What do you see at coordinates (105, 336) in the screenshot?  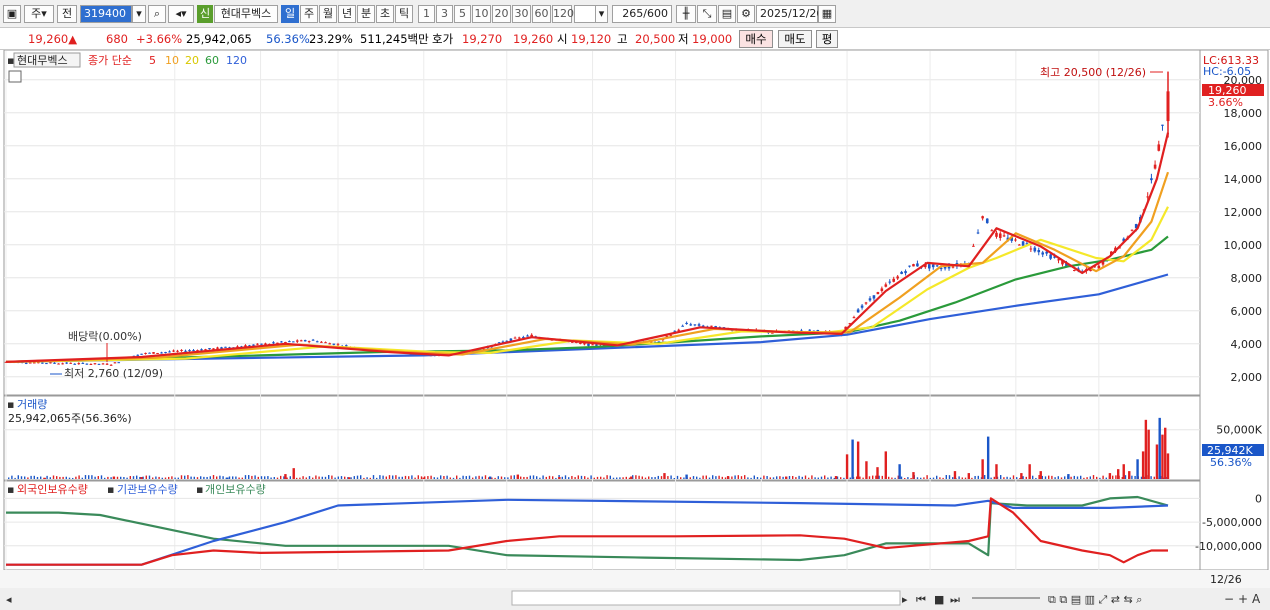 I see `dividend-annotation: 배당락(0.00%)` at bounding box center [105, 336].